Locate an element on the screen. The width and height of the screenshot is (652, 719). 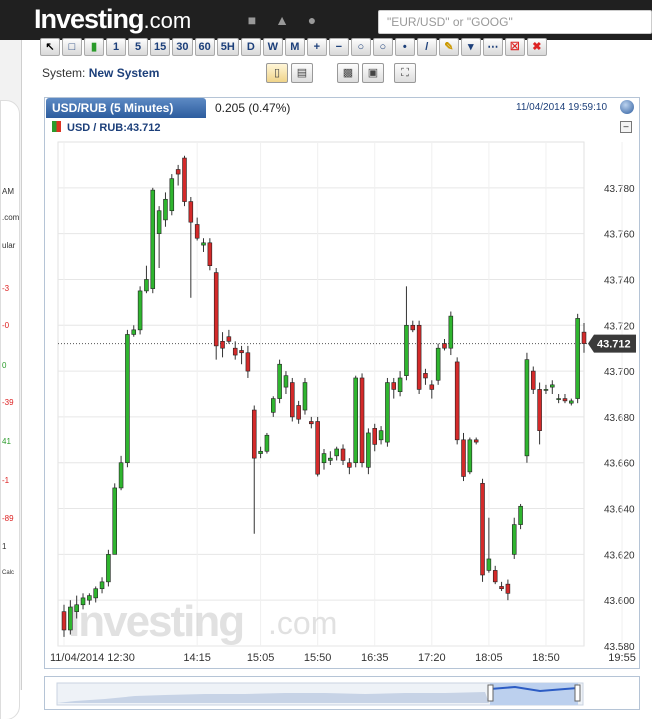
navigator-chart is located at coordinates (342, 693).